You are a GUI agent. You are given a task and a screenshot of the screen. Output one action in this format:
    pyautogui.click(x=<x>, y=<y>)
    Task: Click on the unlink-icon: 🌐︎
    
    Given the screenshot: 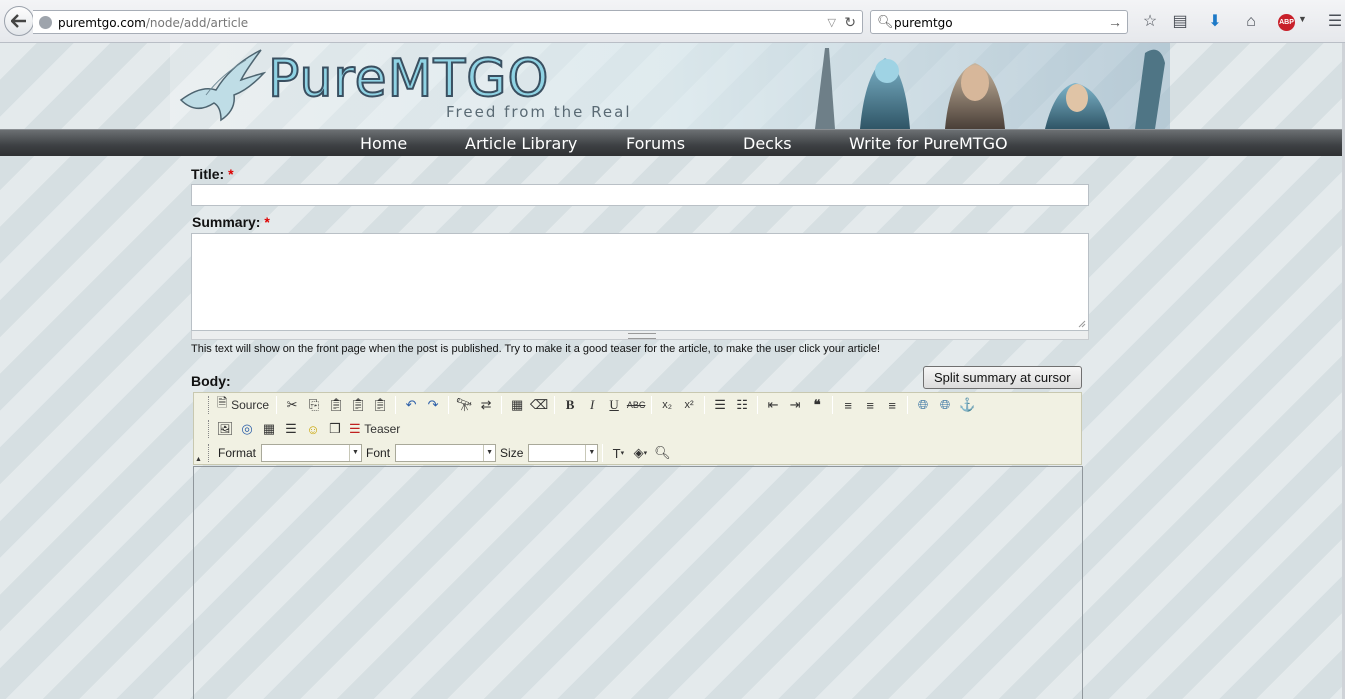 What is the action you would take?
    pyautogui.click(x=945, y=405)
    